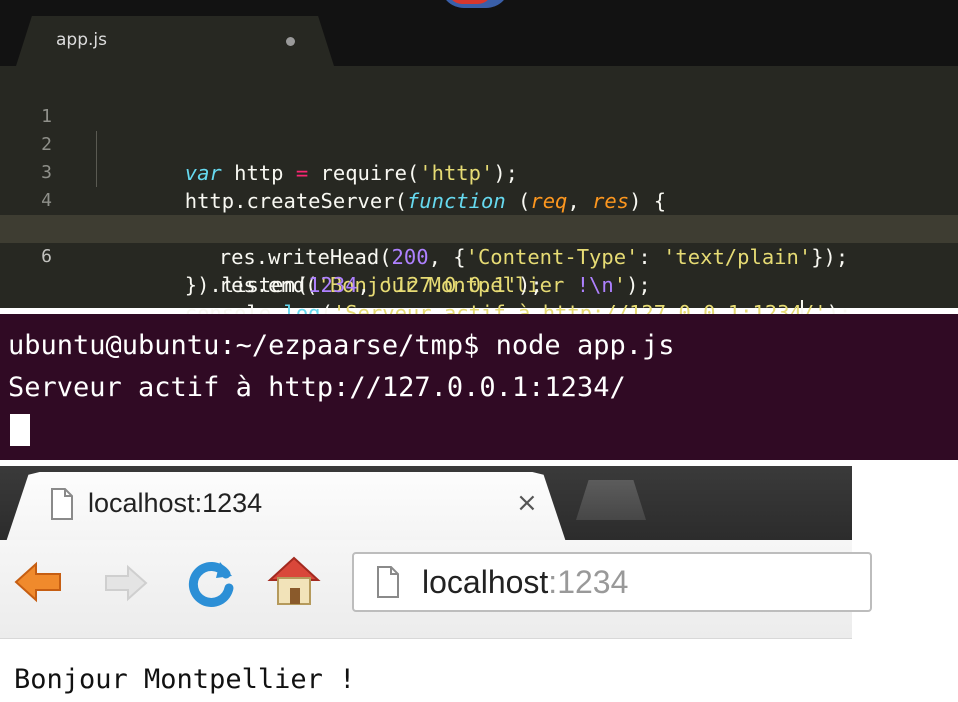  What do you see at coordinates (46, 256) in the screenshot?
I see `line-number: 6` at bounding box center [46, 256].